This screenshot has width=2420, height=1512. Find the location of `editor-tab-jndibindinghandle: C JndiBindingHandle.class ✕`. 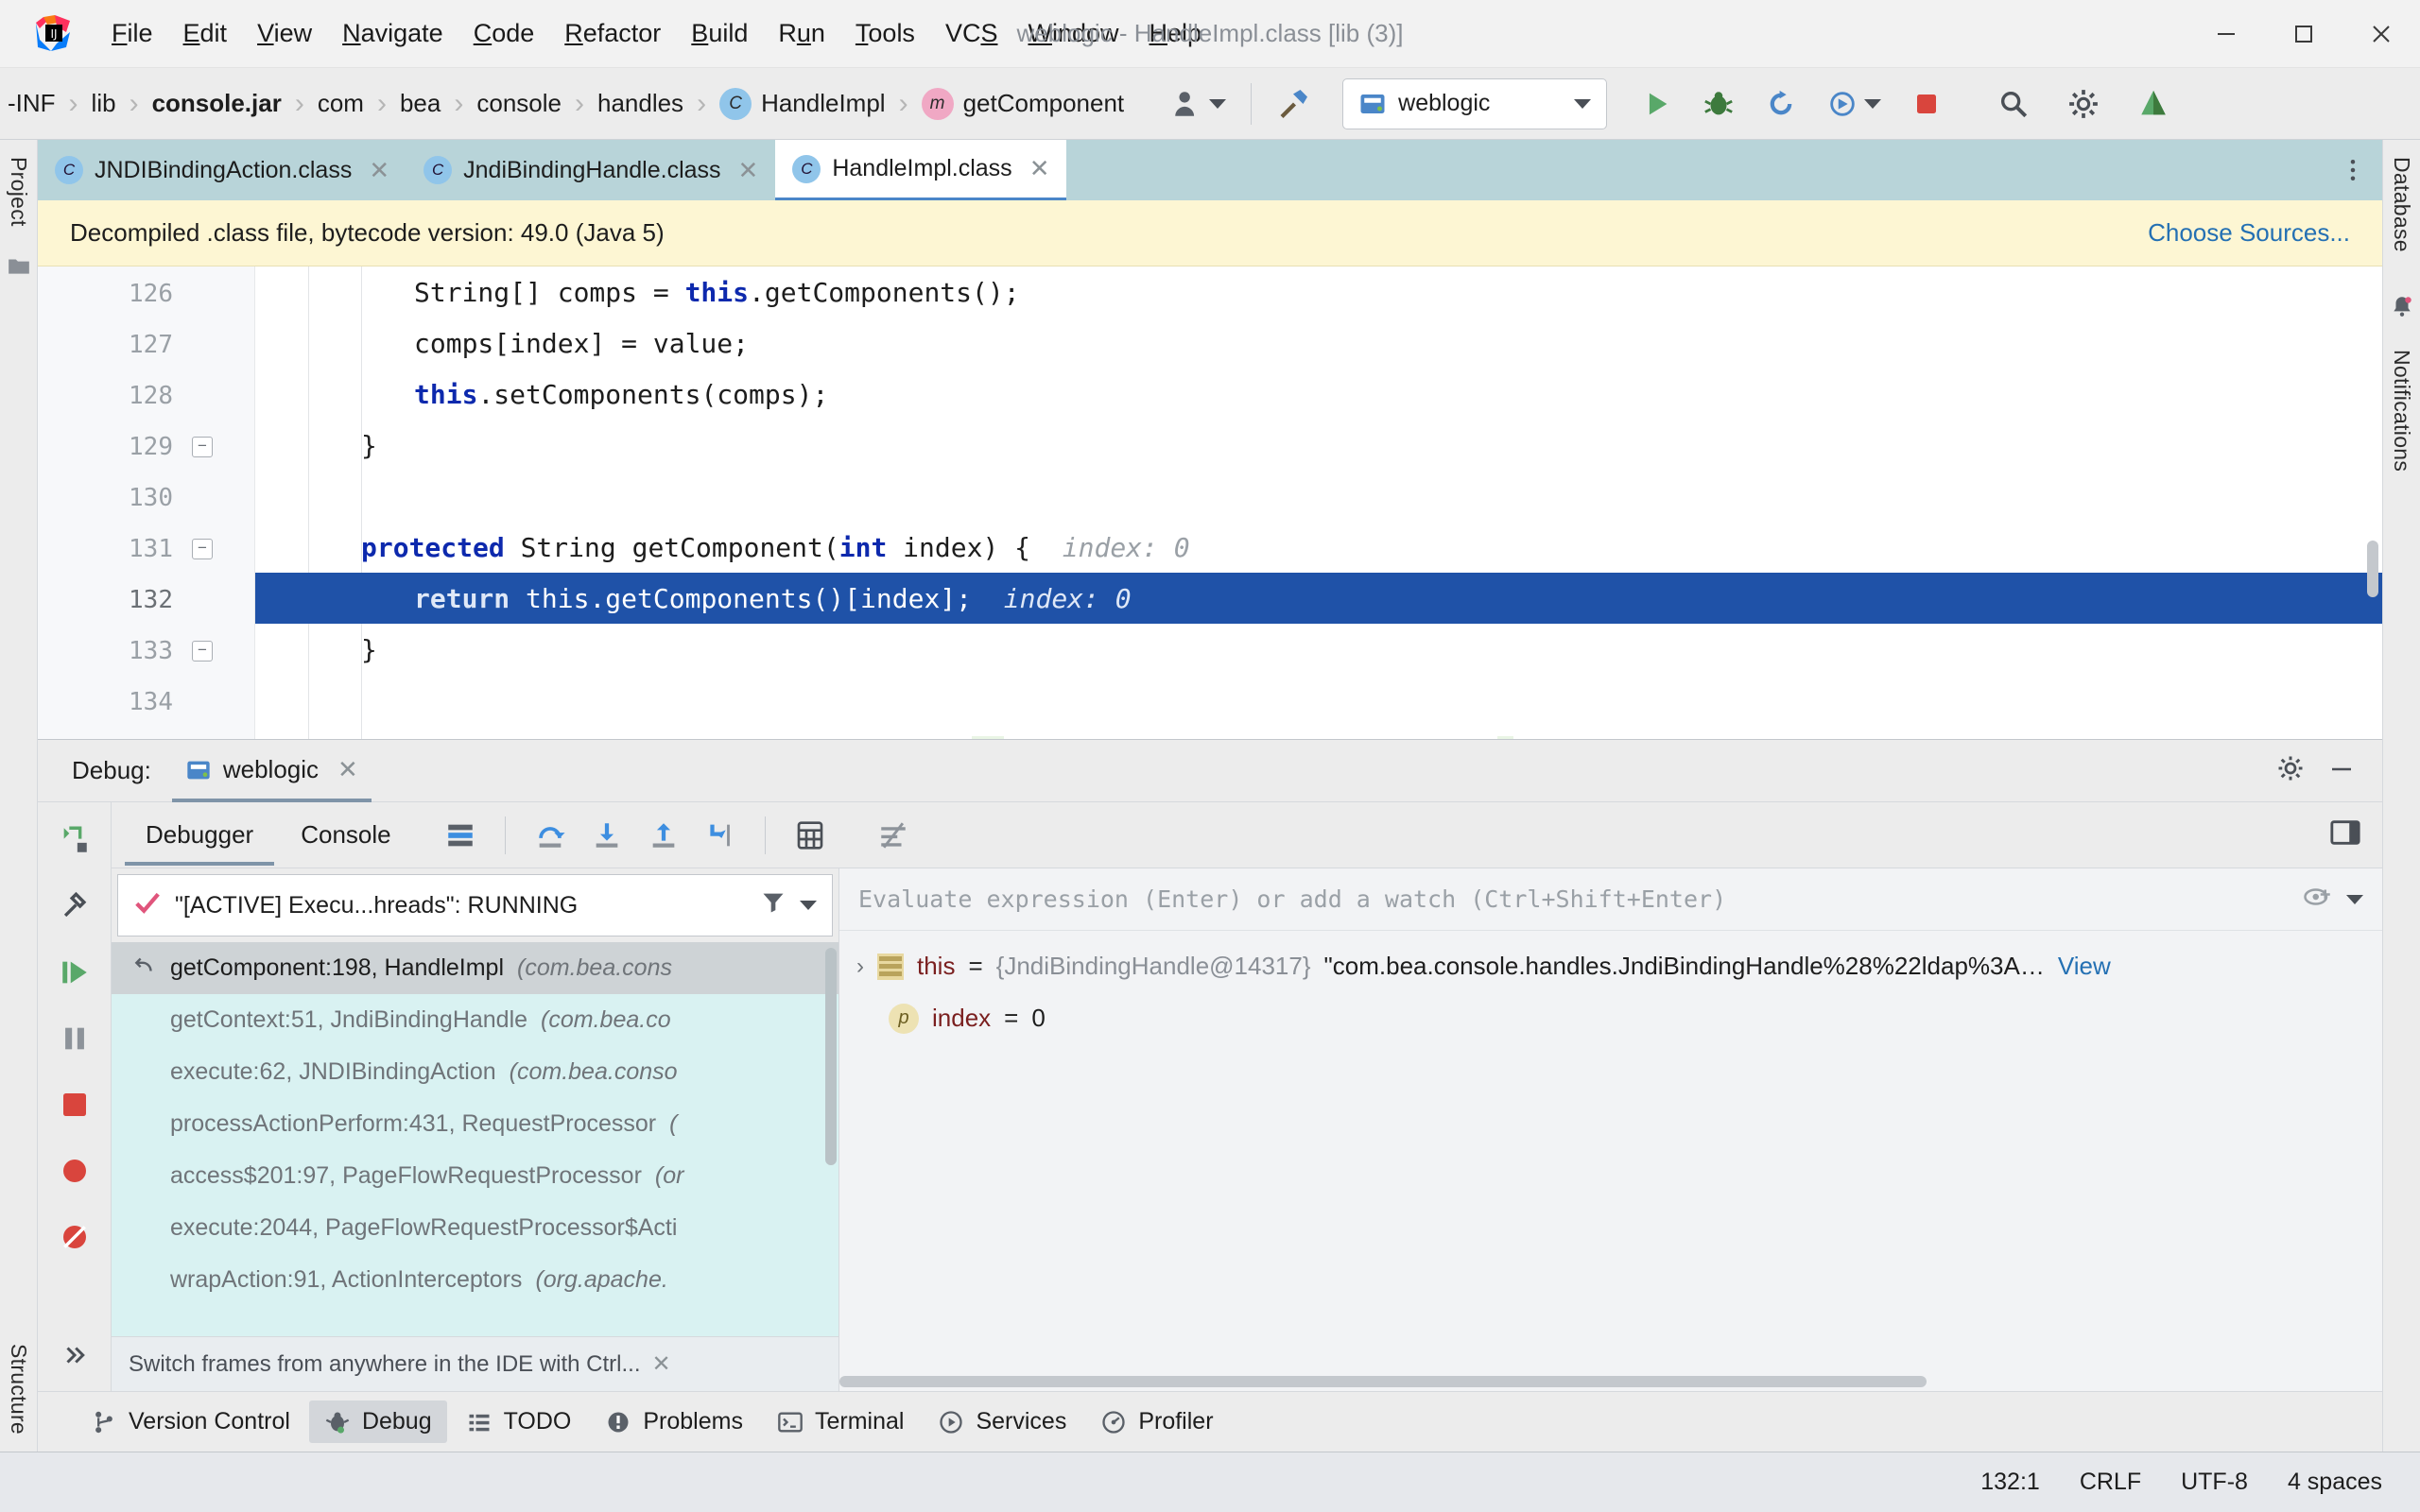

editor-tab-jndibindinghandle: C JndiBindingHandle.class ✕ is located at coordinates (590, 170).